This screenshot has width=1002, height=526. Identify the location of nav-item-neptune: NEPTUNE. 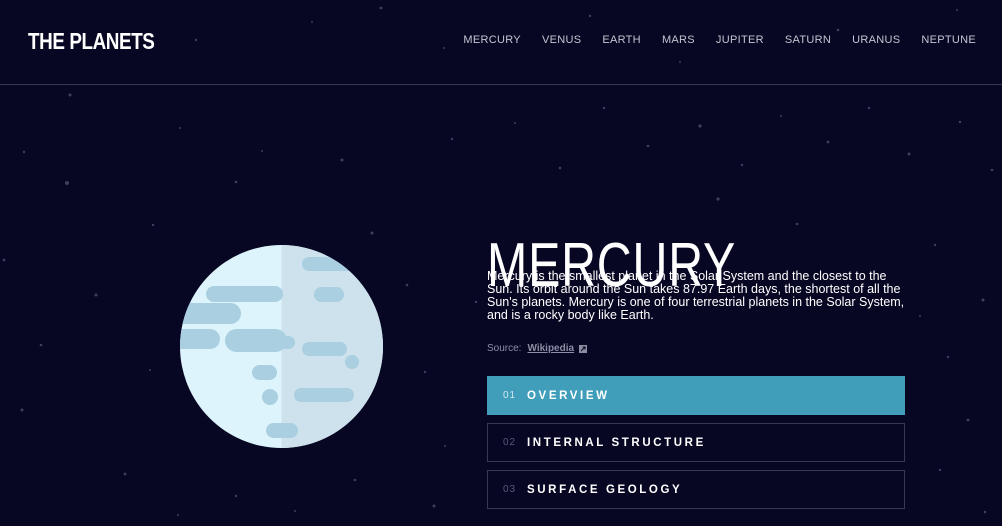
(948, 40).